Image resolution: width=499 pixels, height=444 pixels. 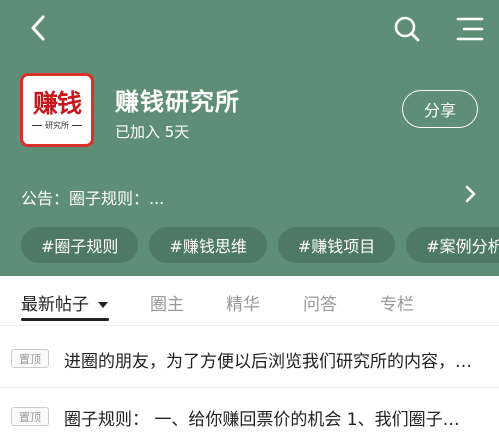 I want to click on post-title: 圈子规则： 一、给你赚回票价的机会 1、我们圈子的内容, so click(x=269, y=420).